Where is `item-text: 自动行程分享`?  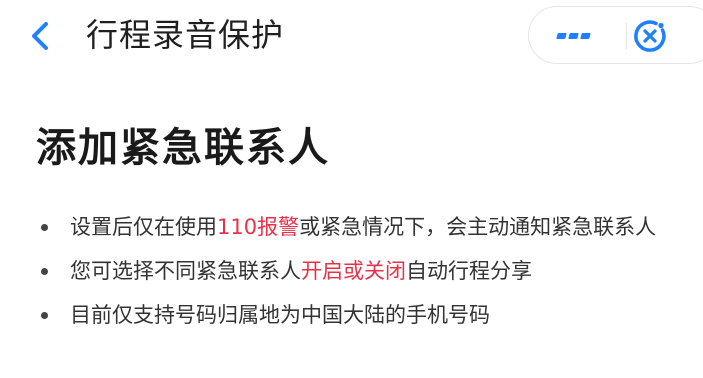 item-text: 自动行程分享 is located at coordinates (469, 271).